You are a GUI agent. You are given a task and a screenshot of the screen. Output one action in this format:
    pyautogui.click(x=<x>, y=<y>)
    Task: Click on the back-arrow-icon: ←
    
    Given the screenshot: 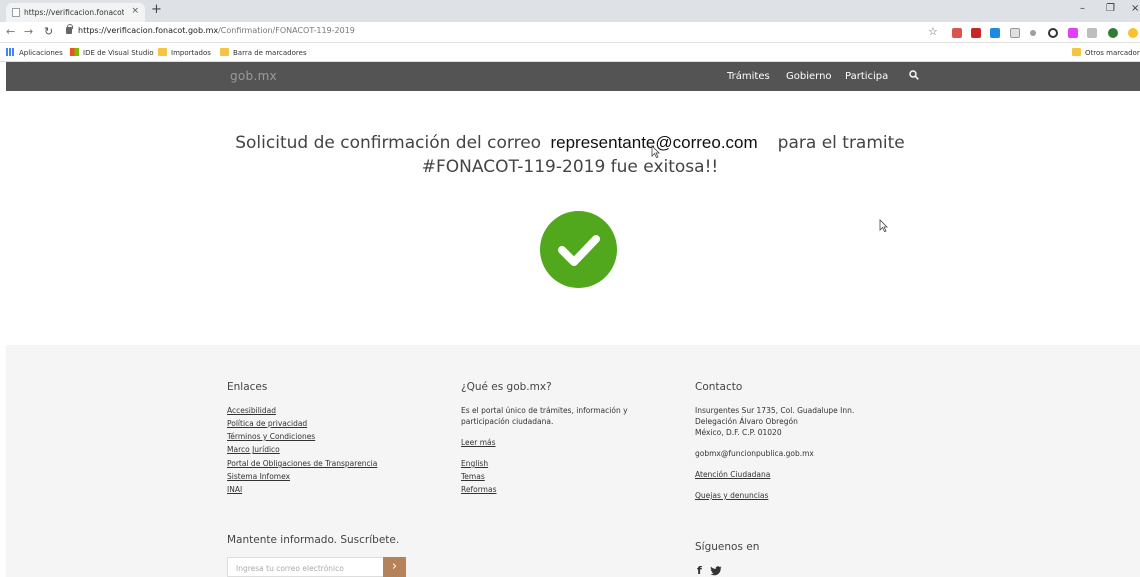 What is the action you would take?
    pyautogui.click(x=10, y=31)
    